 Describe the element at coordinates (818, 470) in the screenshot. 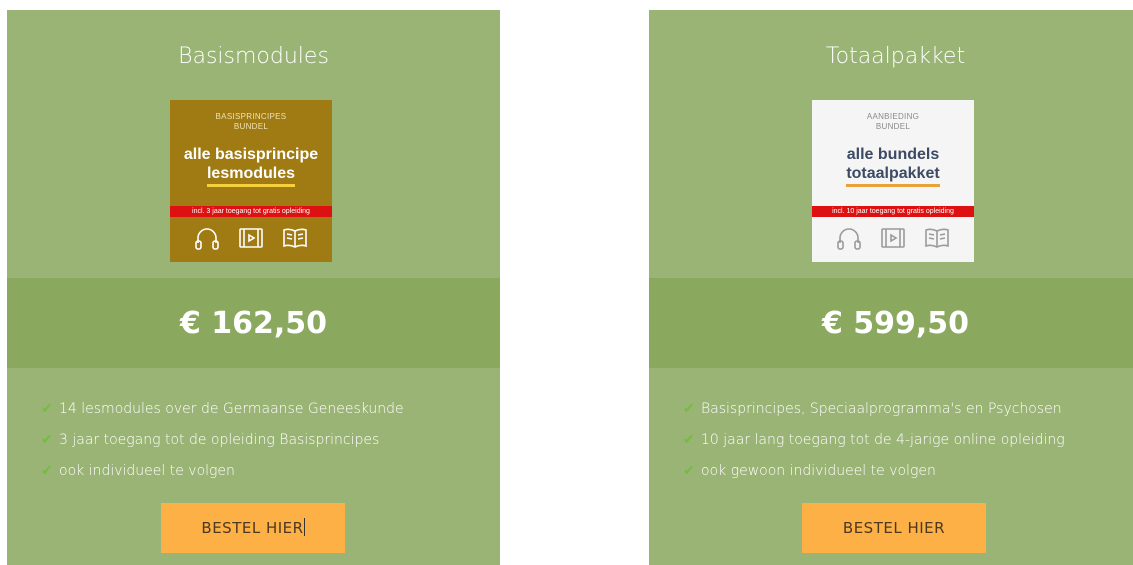

I see `feature-text: ook gewoon individueel te volgen` at that location.